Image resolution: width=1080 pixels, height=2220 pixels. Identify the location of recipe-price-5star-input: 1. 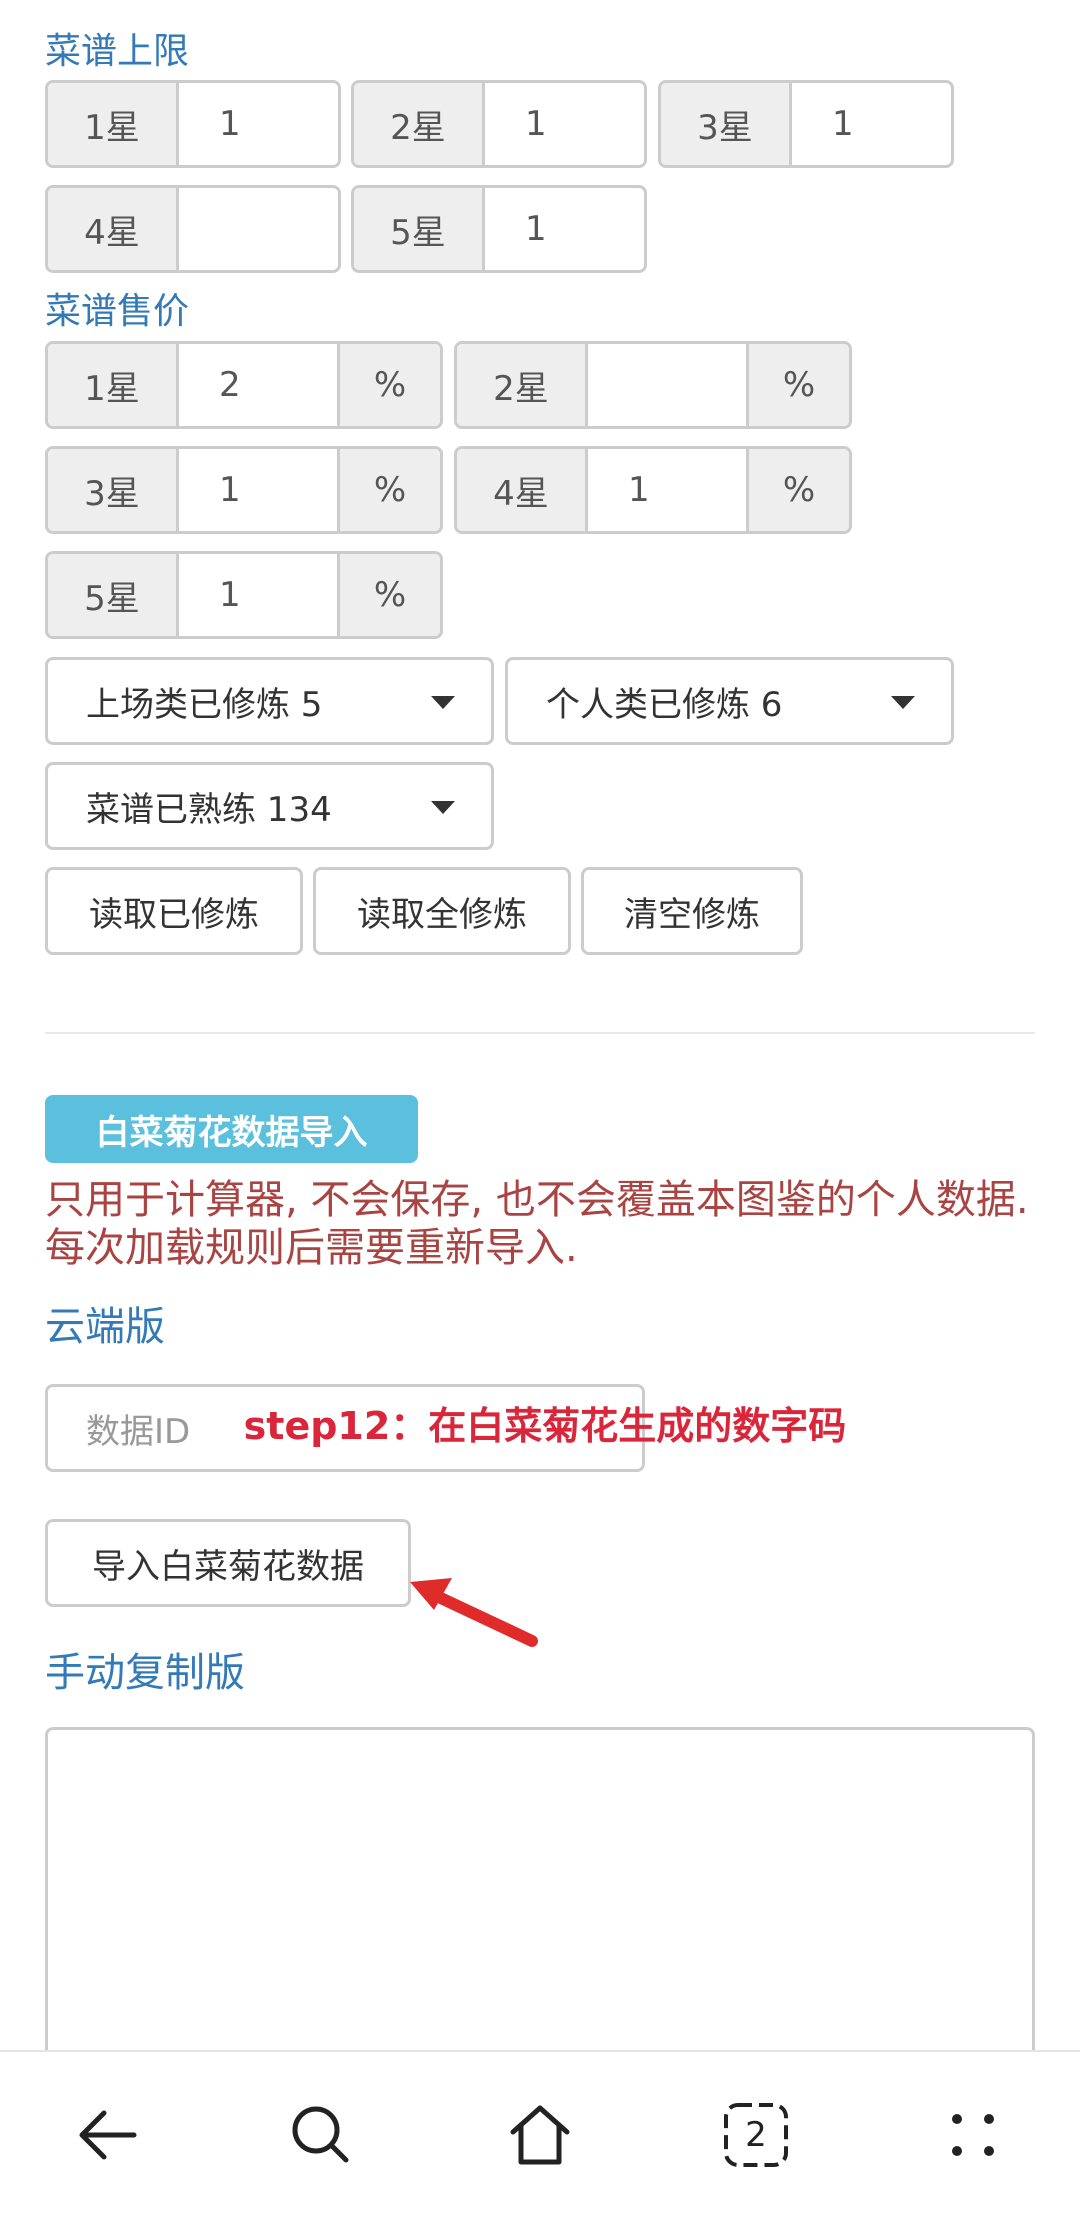
(258, 595).